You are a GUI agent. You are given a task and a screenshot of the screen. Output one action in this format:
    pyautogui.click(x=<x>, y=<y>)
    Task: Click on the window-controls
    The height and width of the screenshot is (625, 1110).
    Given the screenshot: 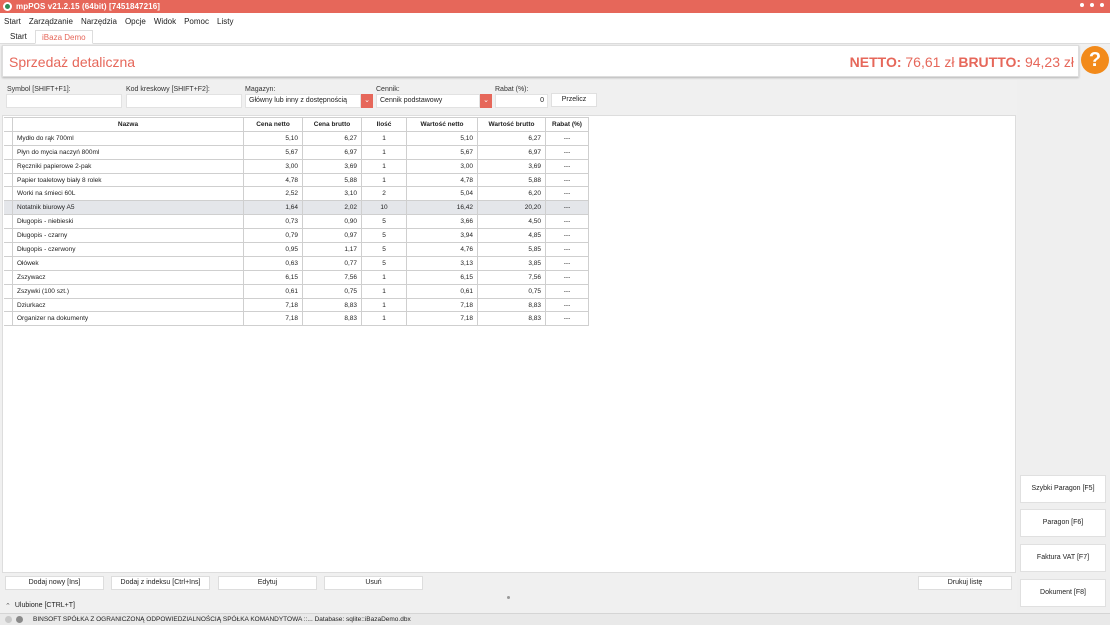 What is the action you would take?
    pyautogui.click(x=1092, y=5)
    